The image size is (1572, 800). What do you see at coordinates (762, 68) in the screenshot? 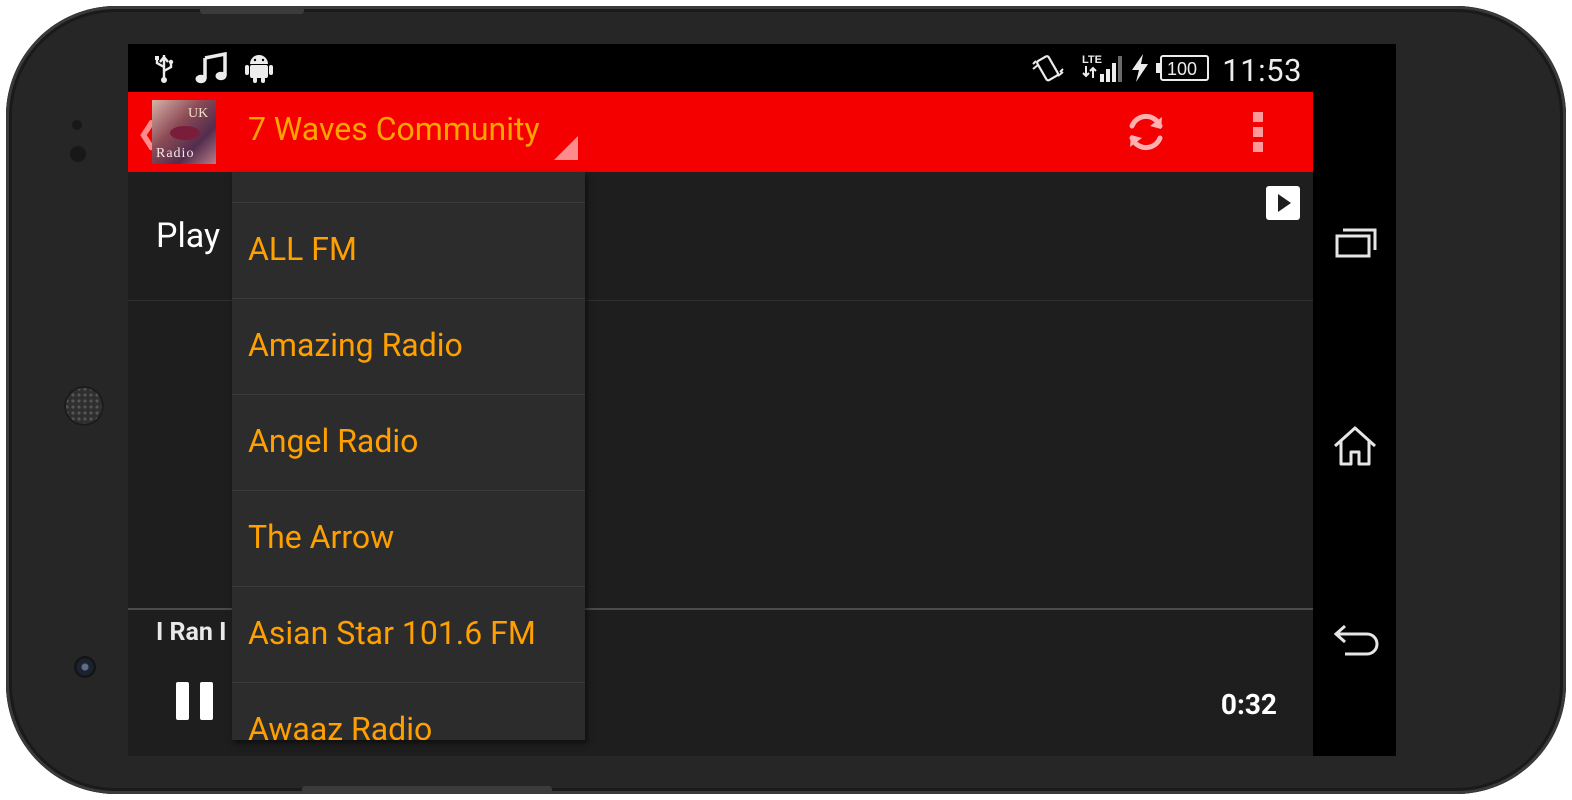
I see `status-bar: LTE 100 11:53` at bounding box center [762, 68].